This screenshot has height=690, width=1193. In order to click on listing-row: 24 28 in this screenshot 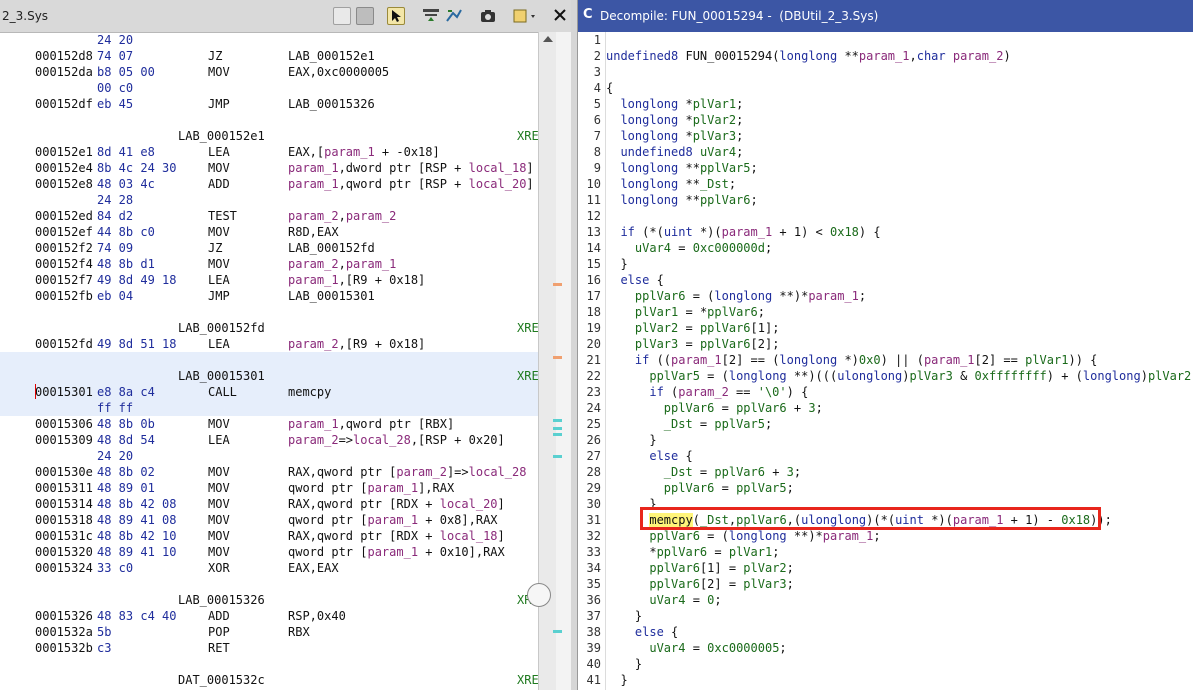, I will do `click(269, 200)`.